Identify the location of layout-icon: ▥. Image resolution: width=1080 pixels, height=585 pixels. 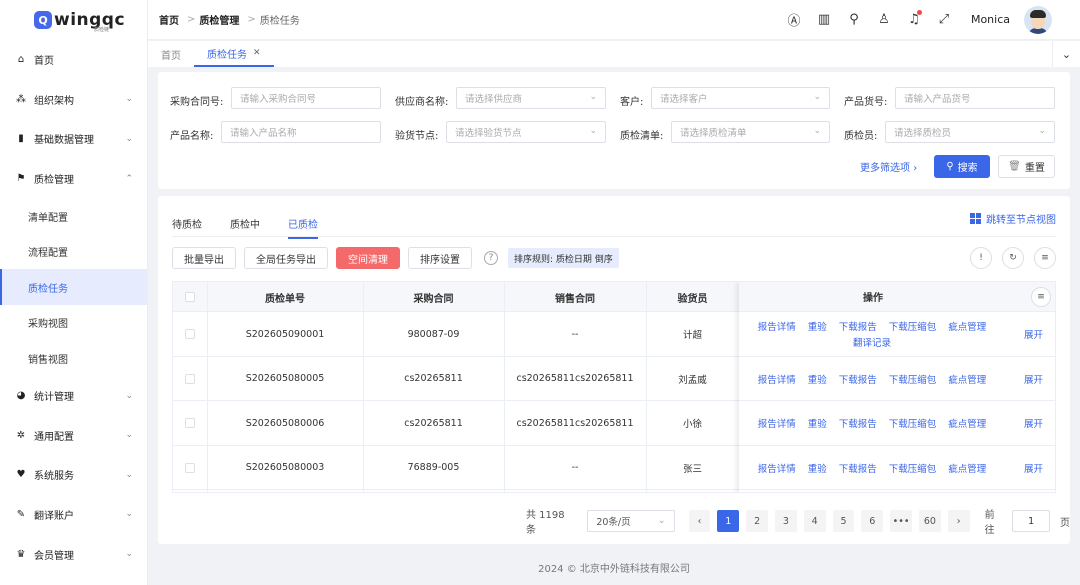
(824, 19).